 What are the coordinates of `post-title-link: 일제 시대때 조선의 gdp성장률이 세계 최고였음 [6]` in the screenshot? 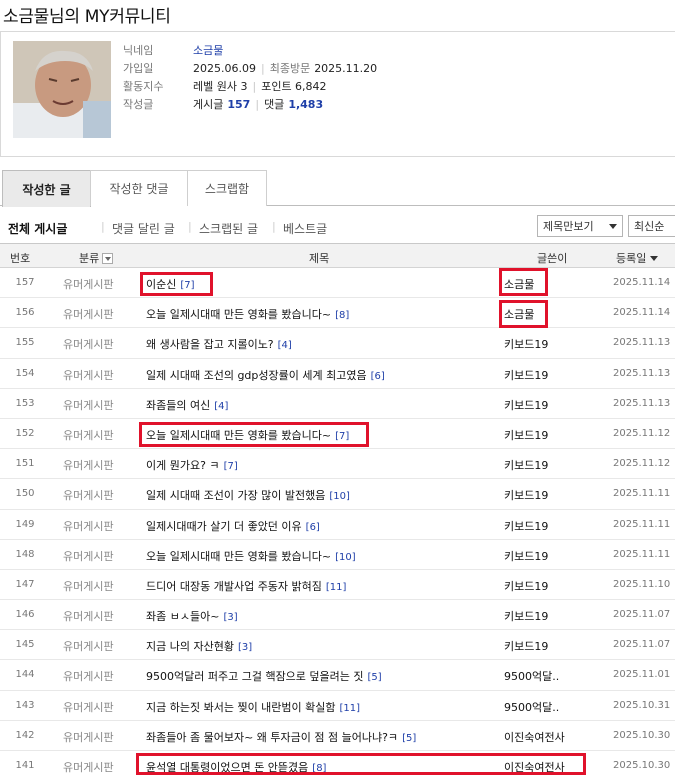 It's located at (265, 375).